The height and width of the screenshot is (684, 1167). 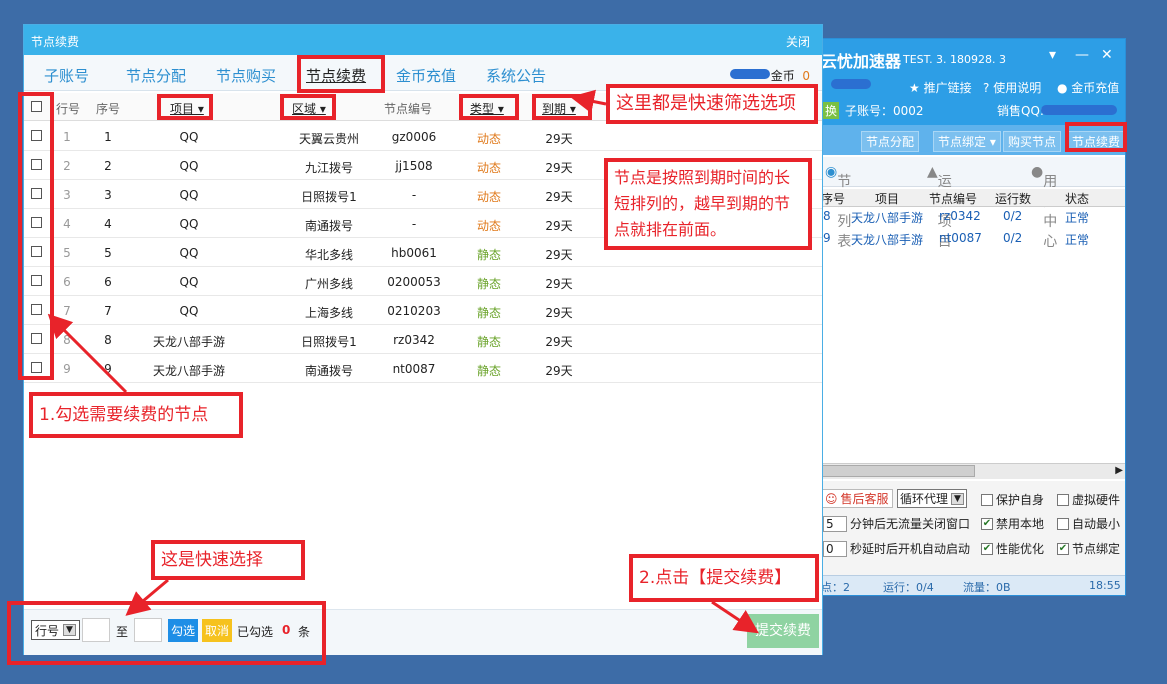 What do you see at coordinates (147, 597) in the screenshot?
I see `arrow-quick-select` at bounding box center [147, 597].